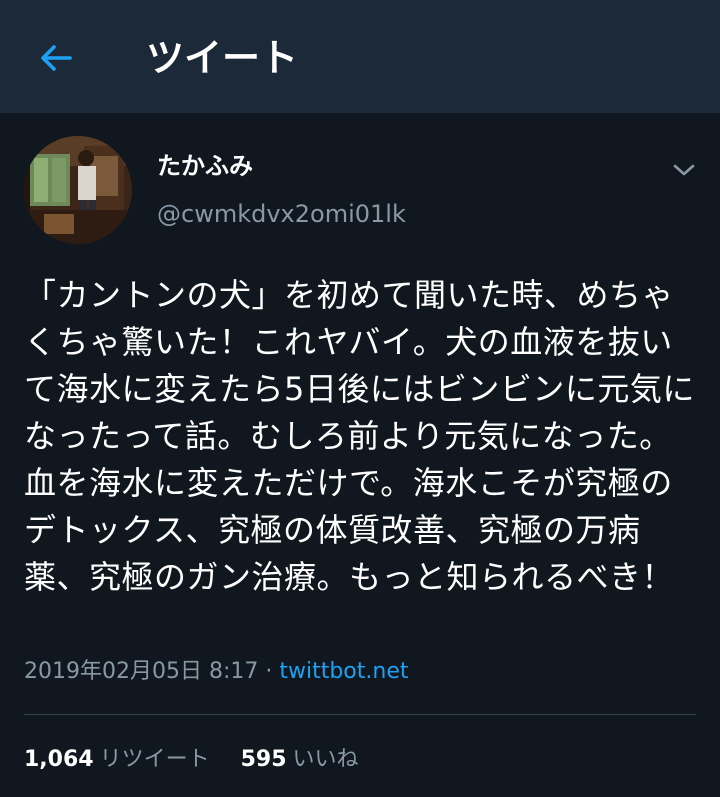 This screenshot has height=797, width=720. Describe the element at coordinates (360, 191) in the screenshot. I see `tweet-author: たかふみ @cwmkdvx2omi01lk` at that location.